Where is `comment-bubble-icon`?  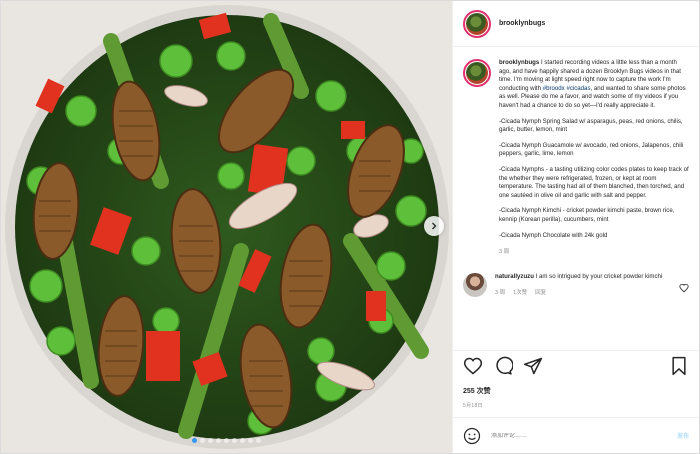
comment-bubble-icon is located at coordinates (503, 366).